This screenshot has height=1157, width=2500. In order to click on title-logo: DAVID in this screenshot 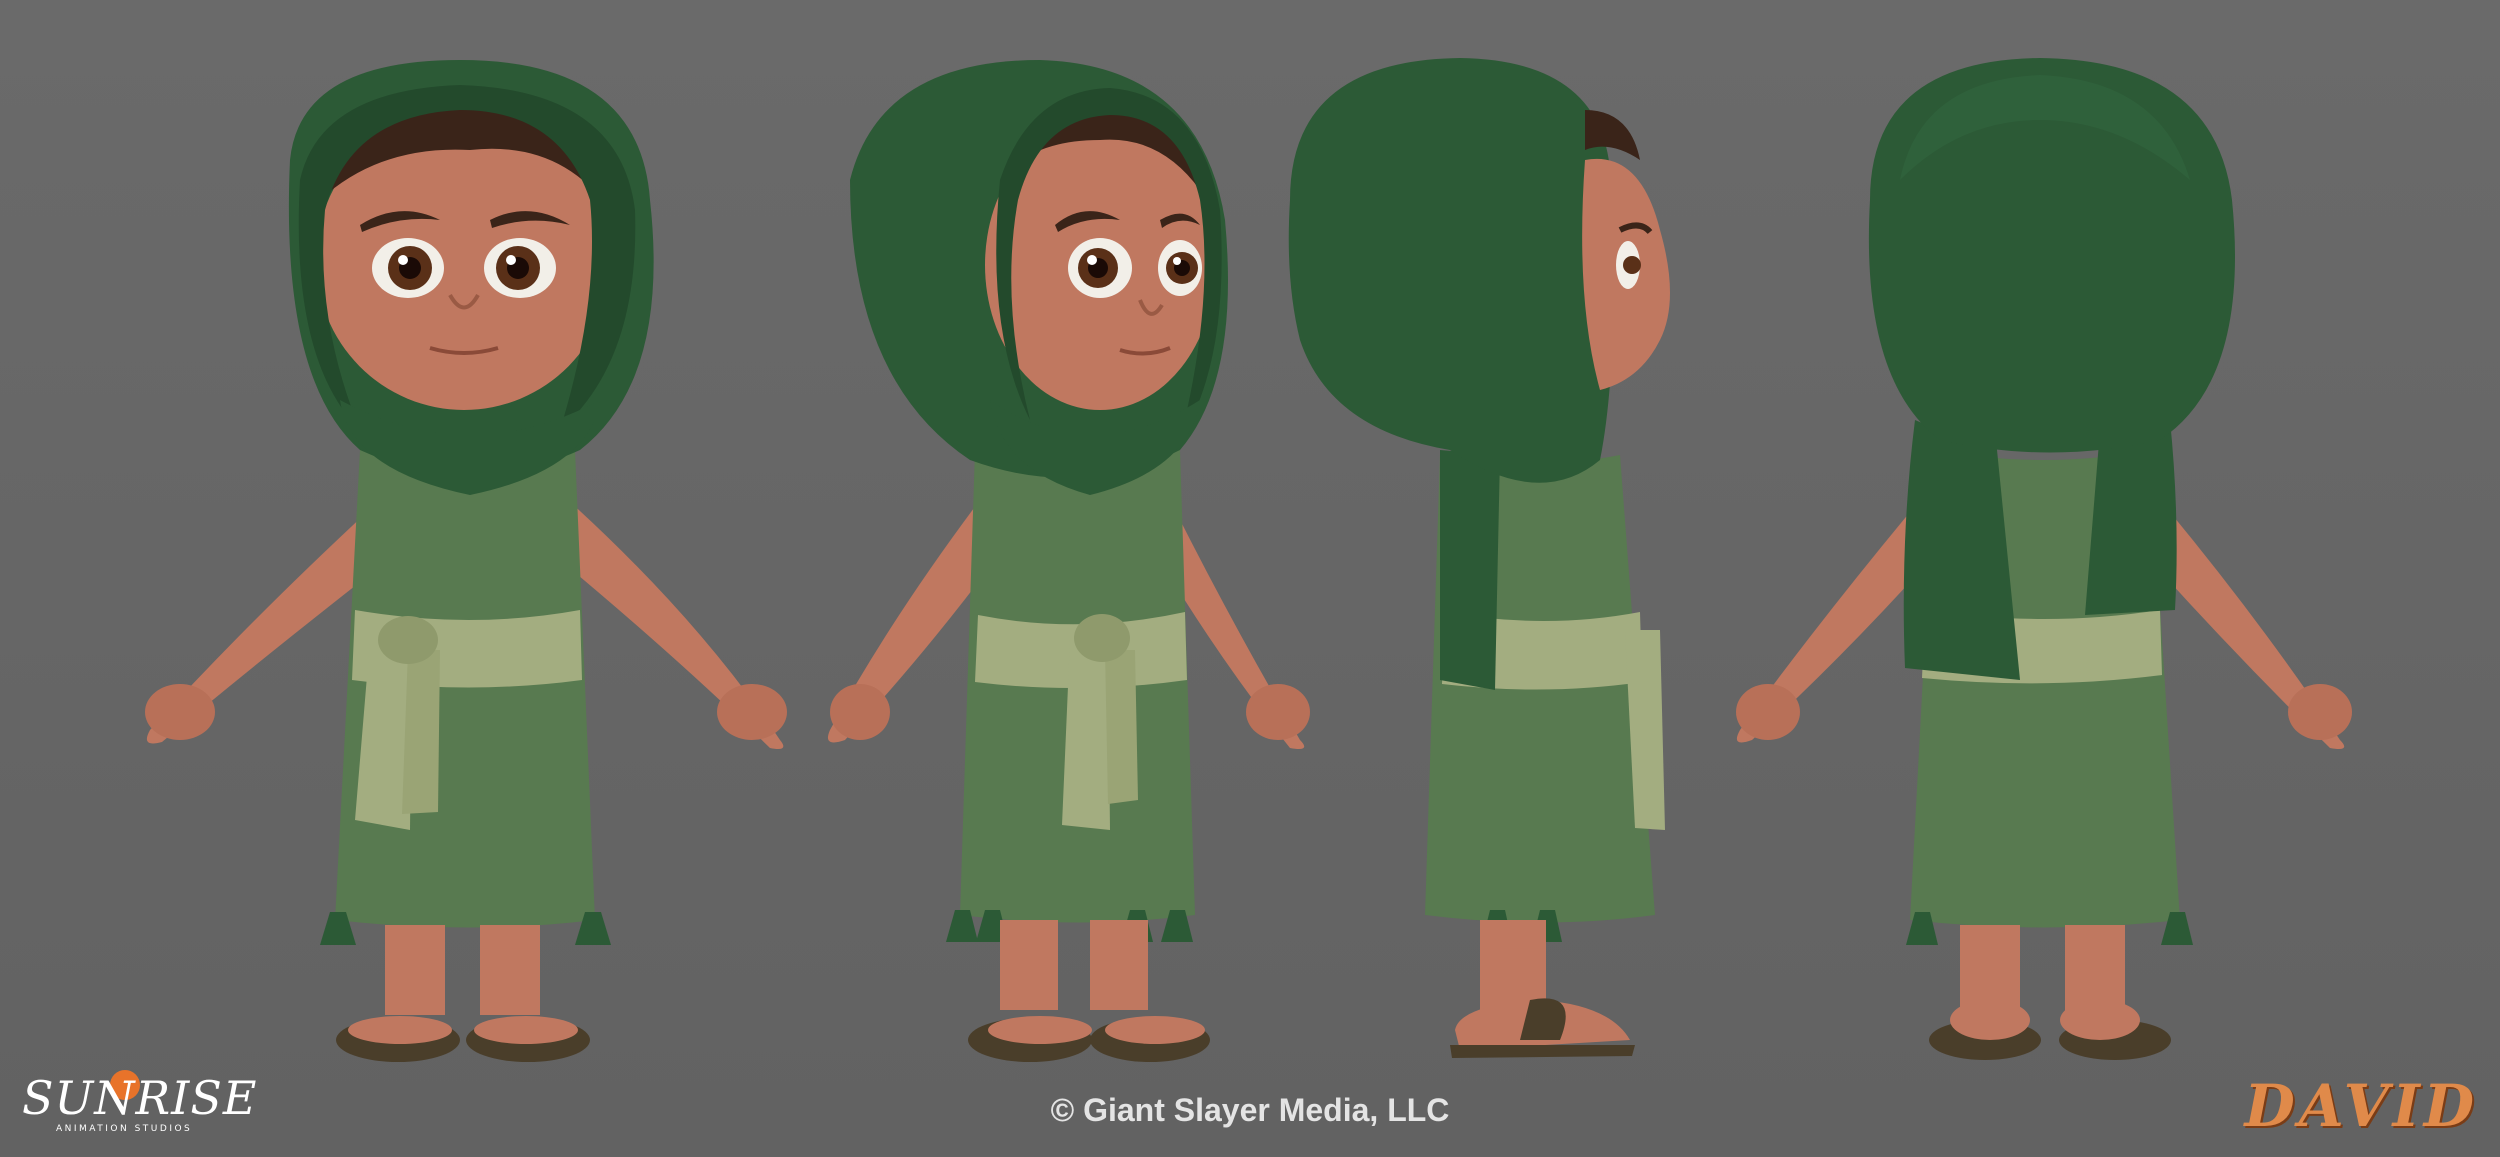, I will do `click(2361, 1106)`.